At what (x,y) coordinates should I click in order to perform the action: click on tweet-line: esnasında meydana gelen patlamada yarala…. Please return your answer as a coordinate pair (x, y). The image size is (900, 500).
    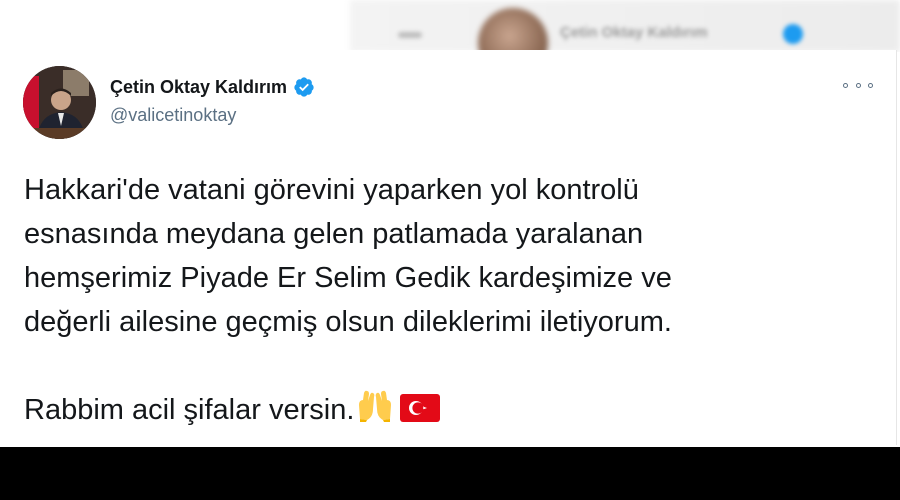
    Looking at the image, I should click on (334, 234).